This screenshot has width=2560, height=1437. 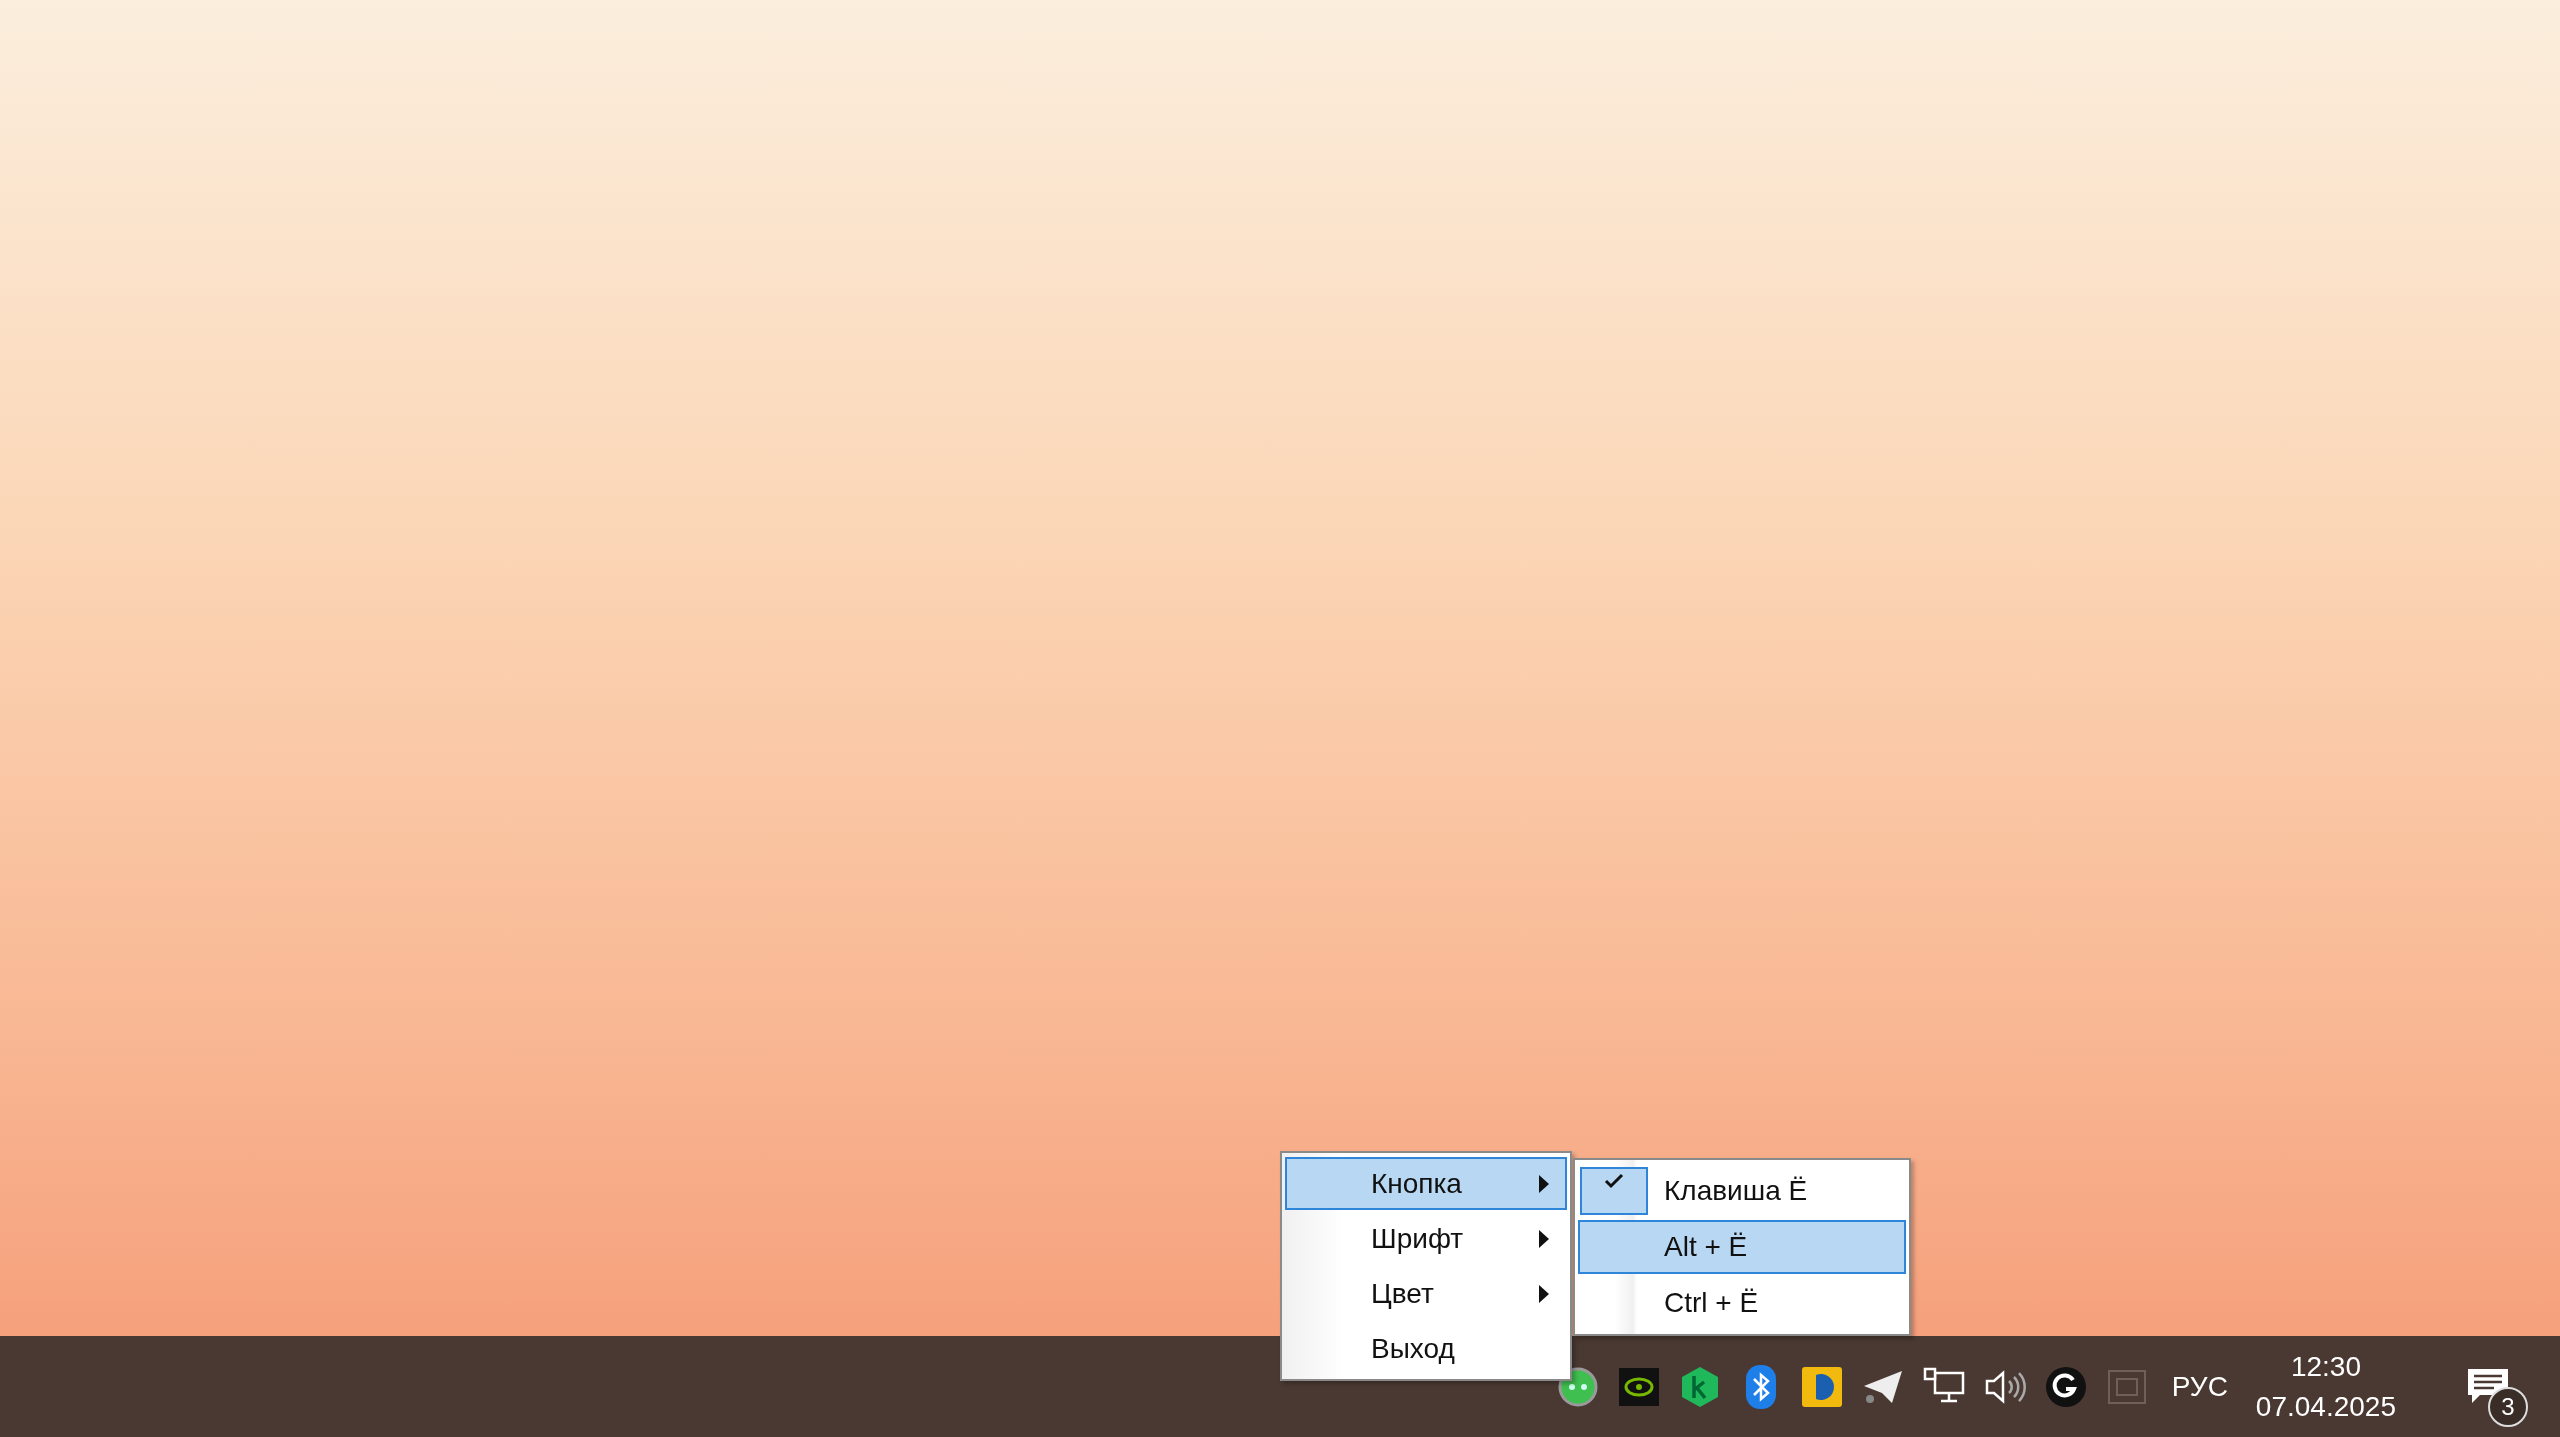 I want to click on submenu-item-label: Ctrl + Ё, so click(x=1711, y=1303).